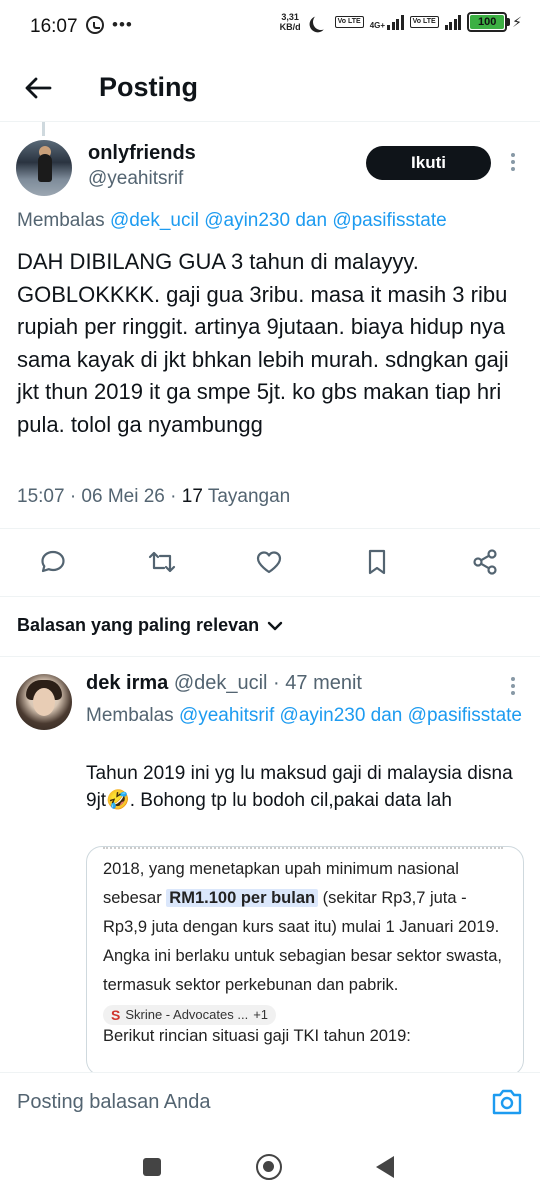 The image size is (540, 1200). I want to click on volte-icon: Vo LTE, so click(349, 22).